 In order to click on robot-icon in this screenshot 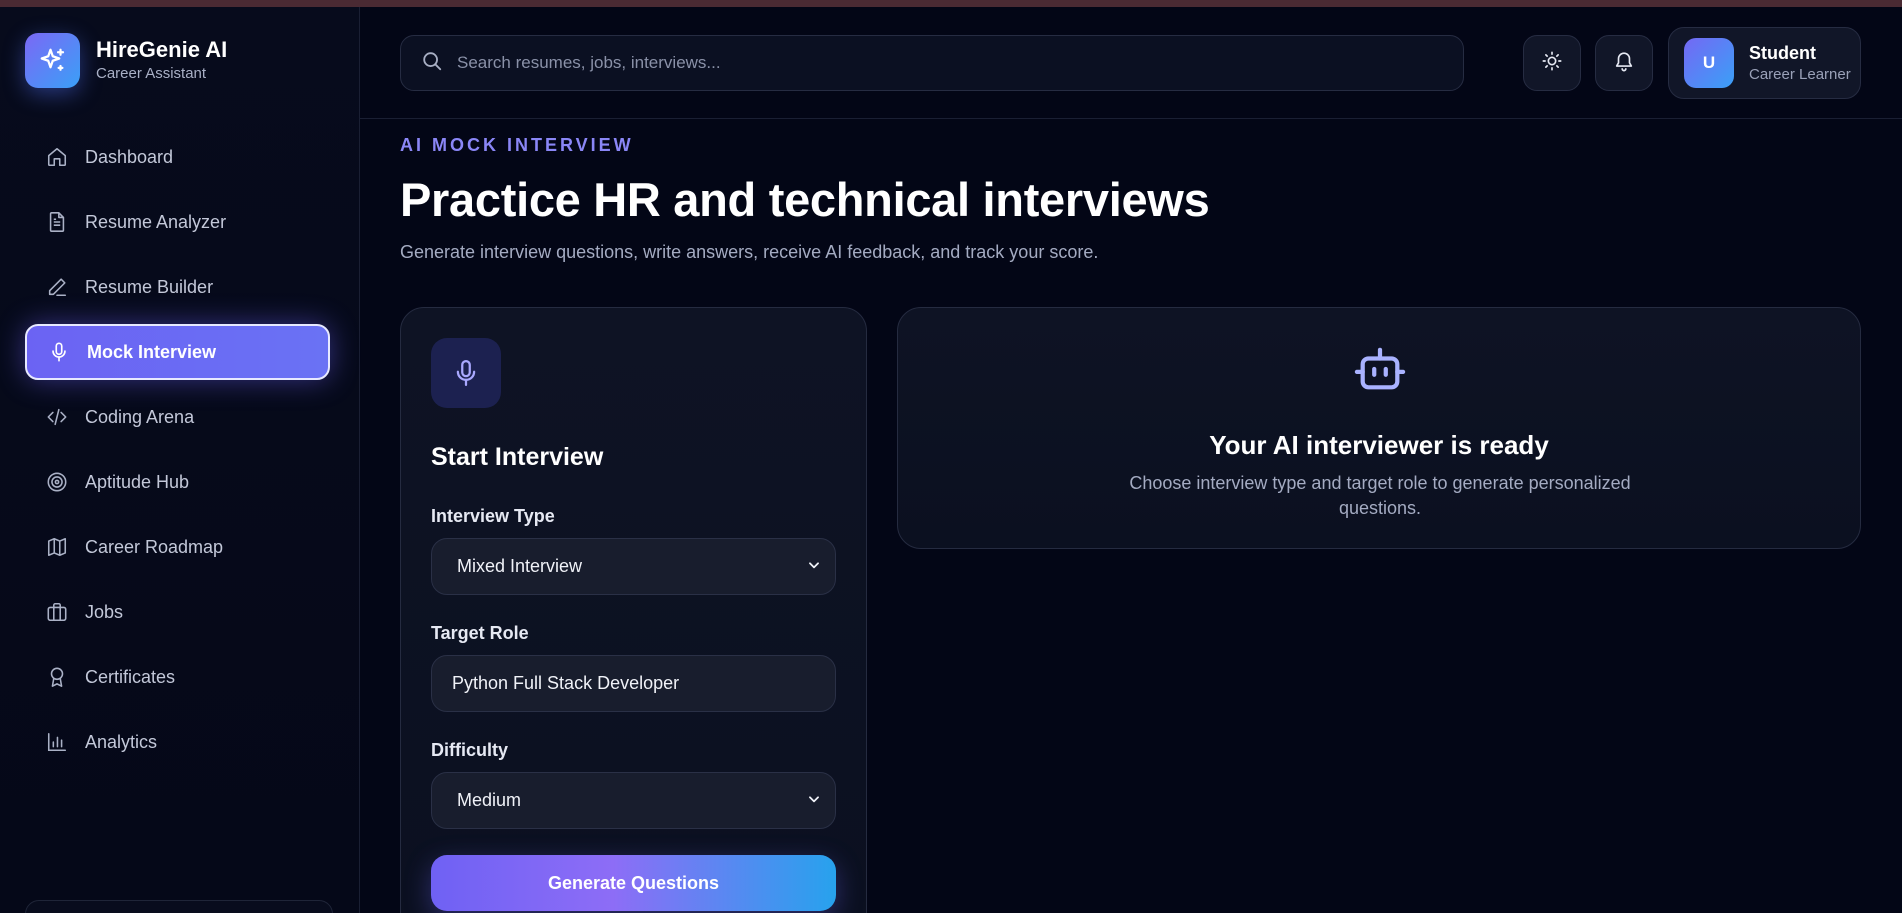, I will do `click(1380, 372)`.